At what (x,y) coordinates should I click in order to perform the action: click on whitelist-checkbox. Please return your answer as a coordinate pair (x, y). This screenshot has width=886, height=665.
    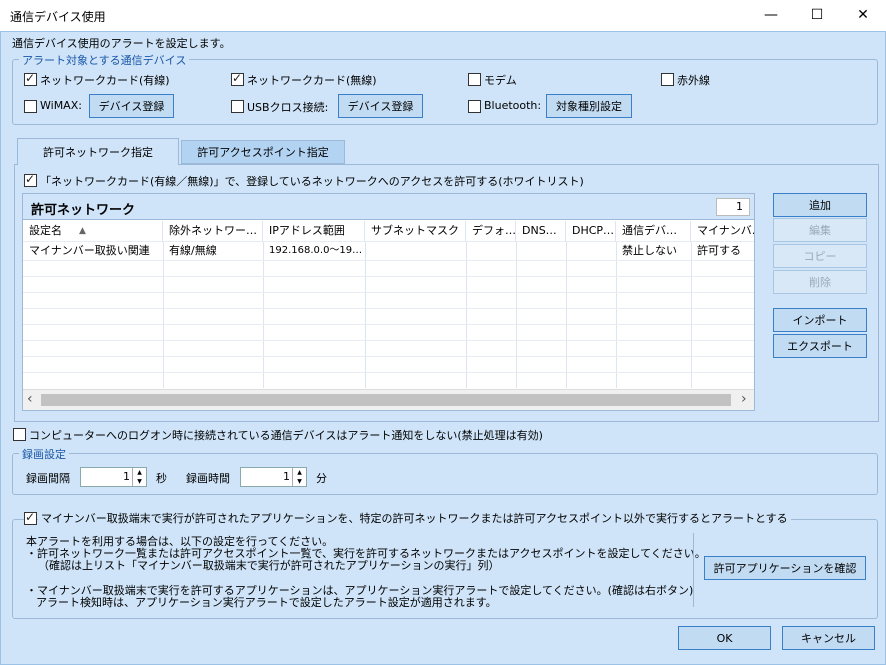
    Looking at the image, I should click on (30, 179).